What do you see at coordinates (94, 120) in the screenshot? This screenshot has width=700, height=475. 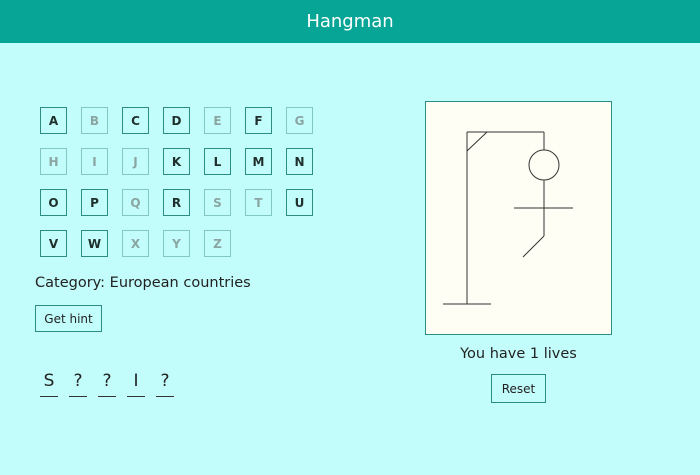 I see `letter-key-b: B` at bounding box center [94, 120].